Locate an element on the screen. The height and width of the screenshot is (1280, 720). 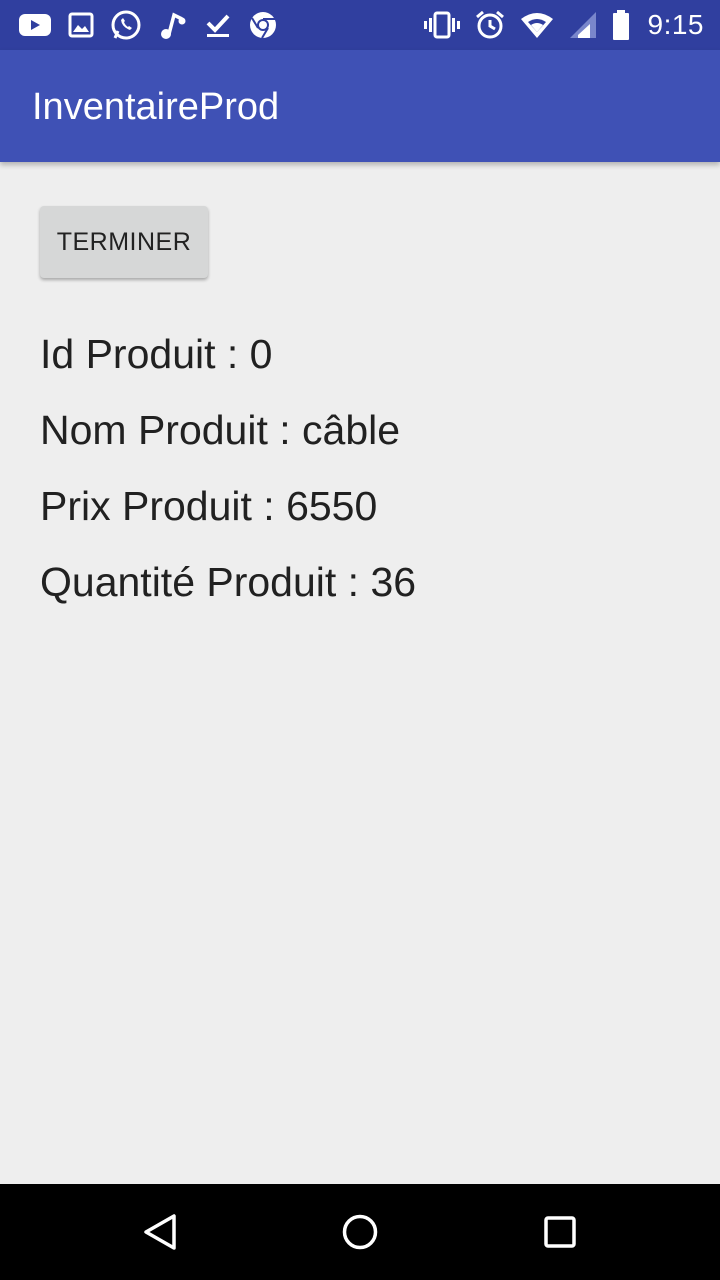
app-title: InventaireProd is located at coordinates (156, 107).